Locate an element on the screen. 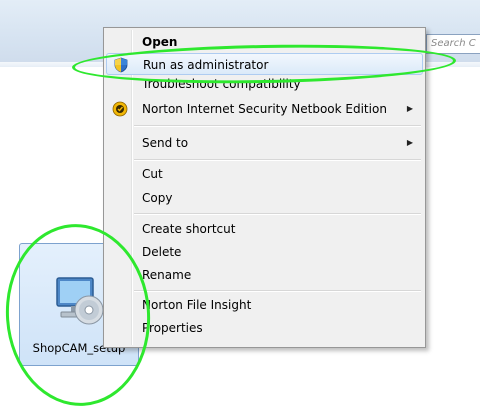  norton-icon is located at coordinates (120, 109).